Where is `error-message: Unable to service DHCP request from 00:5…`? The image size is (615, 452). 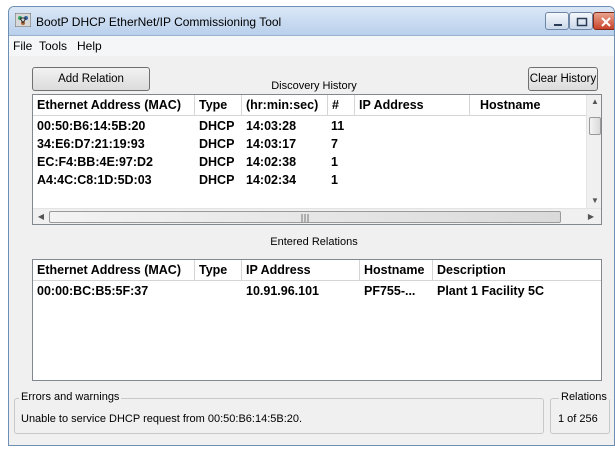
error-message: Unable to service DHCP request from 00:5… is located at coordinates (162, 419).